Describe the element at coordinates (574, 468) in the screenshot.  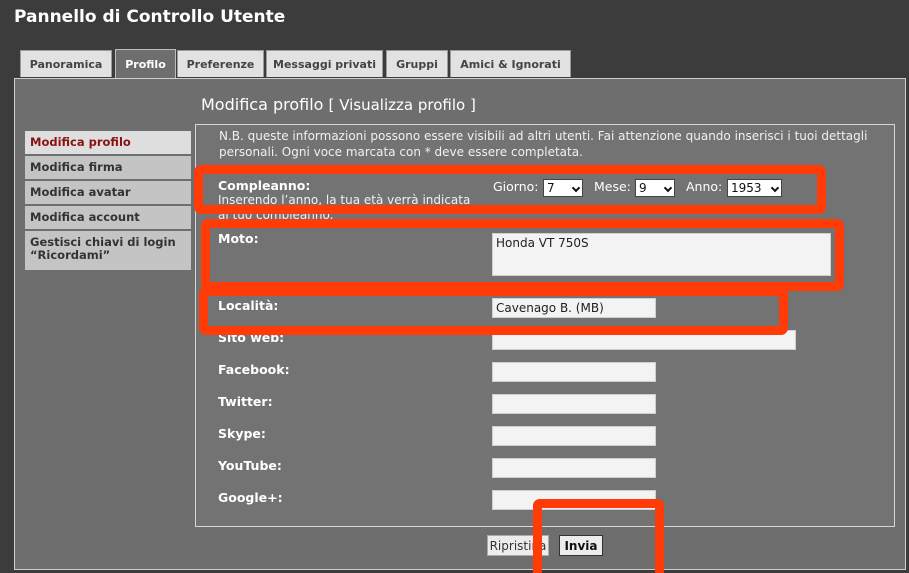
I see `youtube-input` at that location.